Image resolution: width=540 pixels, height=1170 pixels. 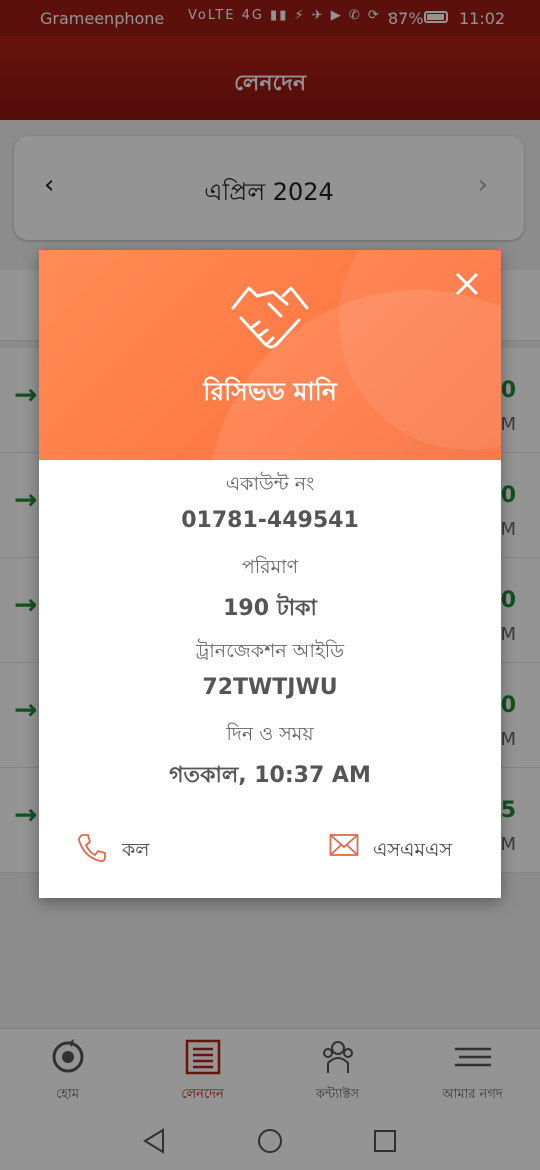 What do you see at coordinates (467, 284) in the screenshot?
I see `close-icon` at bounding box center [467, 284].